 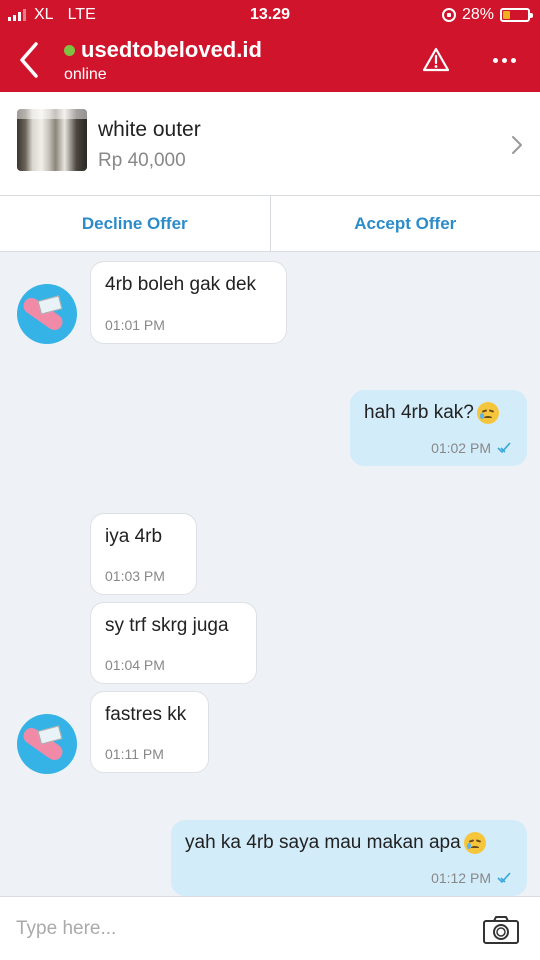 What do you see at coordinates (135, 665) in the screenshot?
I see `message-time: 01:04 PM` at bounding box center [135, 665].